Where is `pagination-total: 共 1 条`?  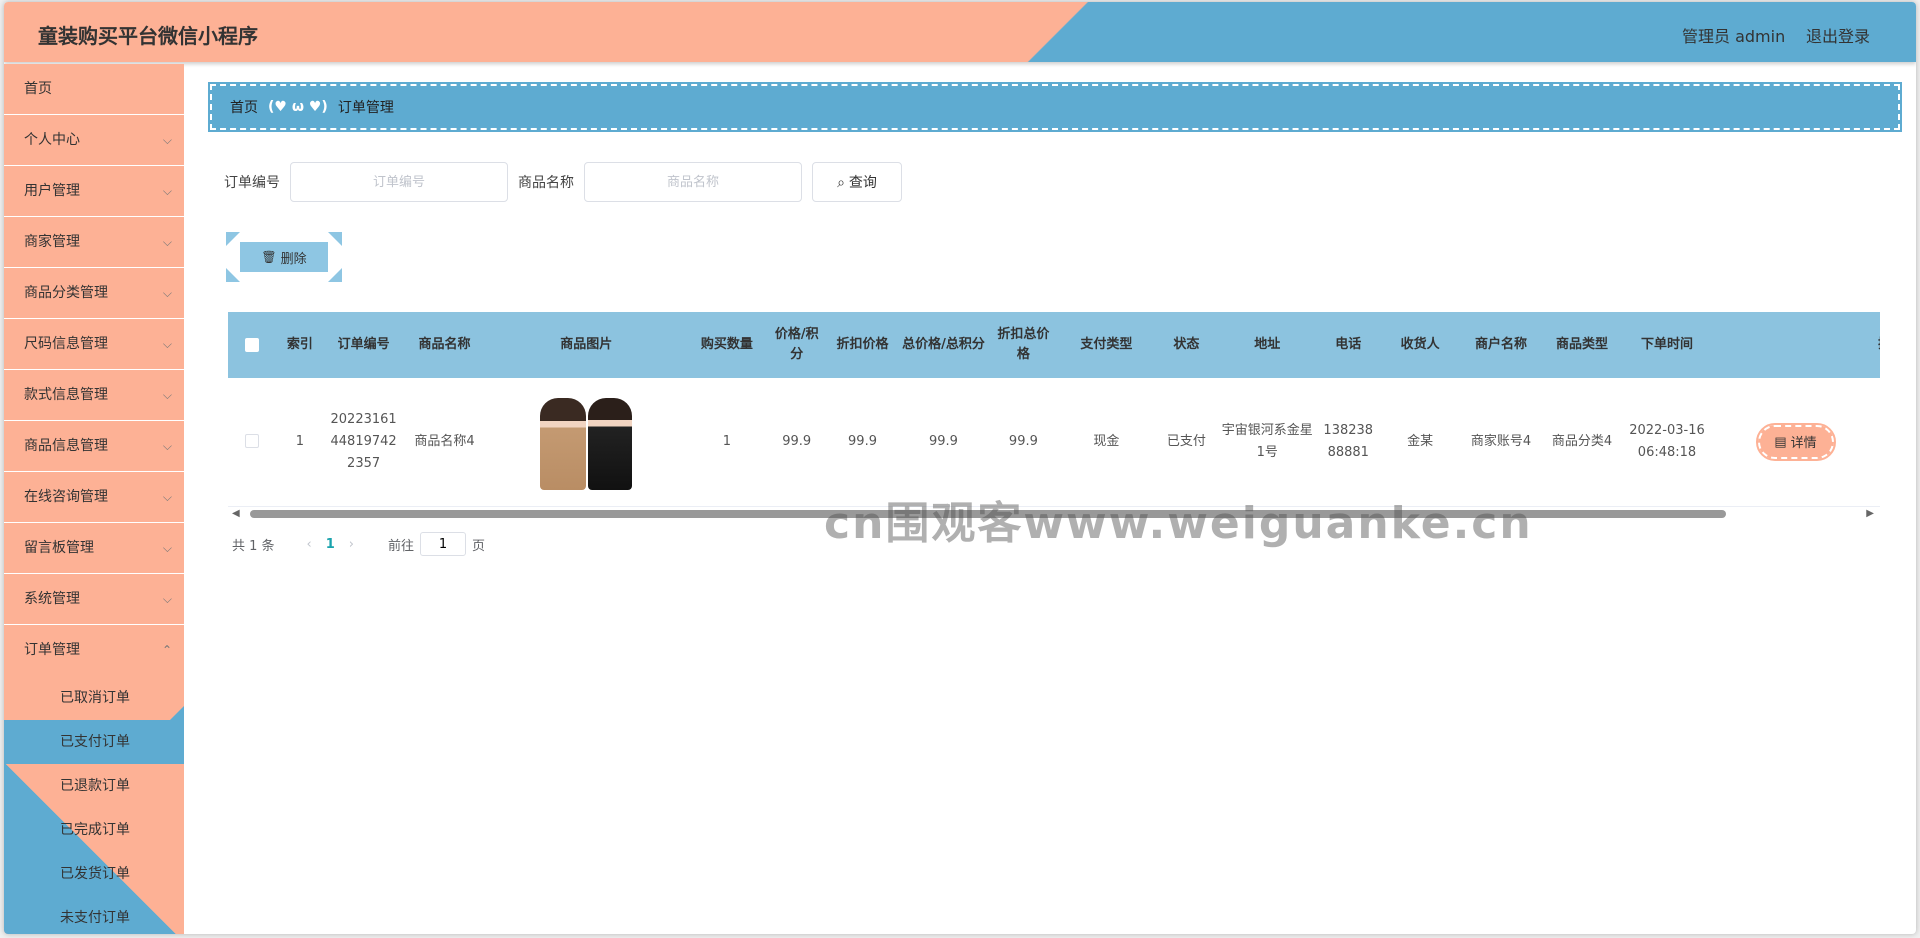 pagination-total: 共 1 条 is located at coordinates (253, 546).